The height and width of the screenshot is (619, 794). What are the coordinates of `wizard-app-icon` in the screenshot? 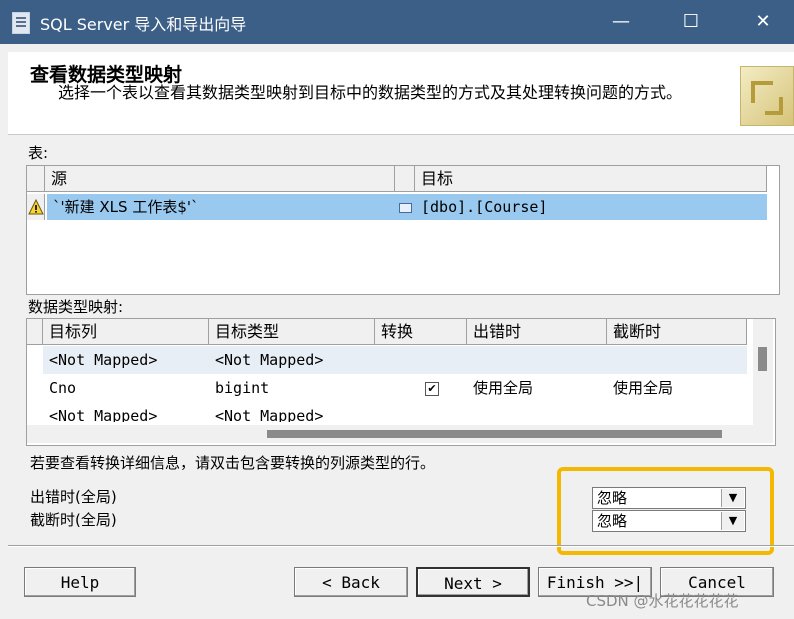 It's located at (21, 23).